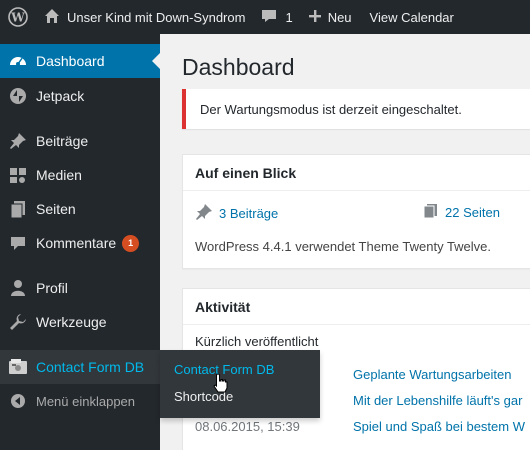 This screenshot has width=530, height=450. Describe the element at coordinates (52, 288) in the screenshot. I see `sidebar-item-label: Profil` at that location.